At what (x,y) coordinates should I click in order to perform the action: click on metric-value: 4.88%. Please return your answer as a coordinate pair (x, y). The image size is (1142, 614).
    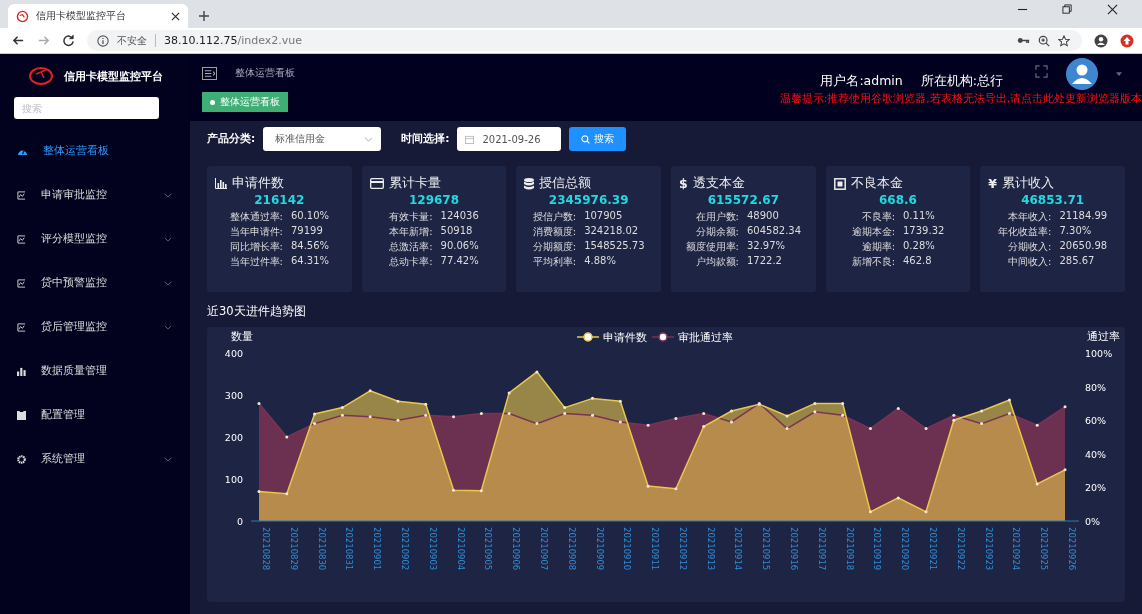
    Looking at the image, I should click on (600, 261).